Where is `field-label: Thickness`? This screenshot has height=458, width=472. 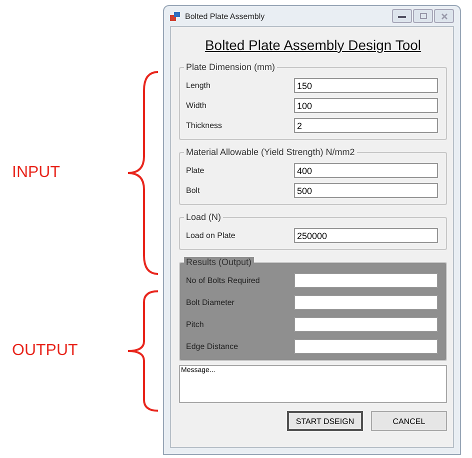
field-label: Thickness is located at coordinates (204, 125).